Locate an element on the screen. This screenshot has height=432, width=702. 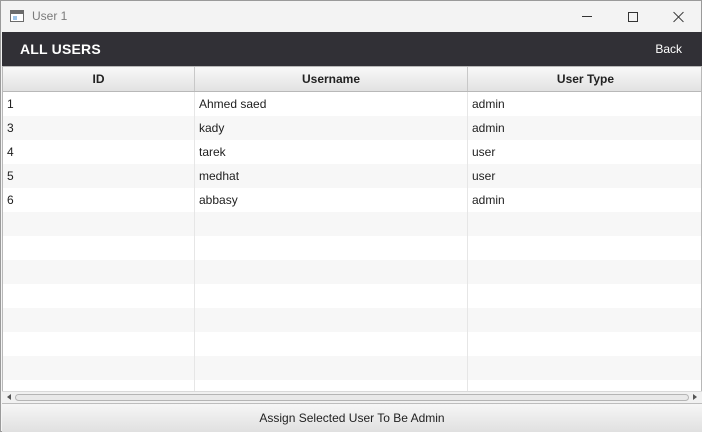
column-header-id: ID is located at coordinates (99, 79).